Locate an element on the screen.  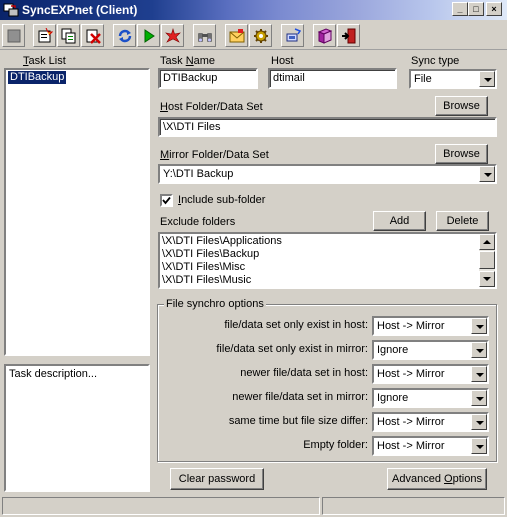
exclude-scrollbar is located at coordinates (487, 260).